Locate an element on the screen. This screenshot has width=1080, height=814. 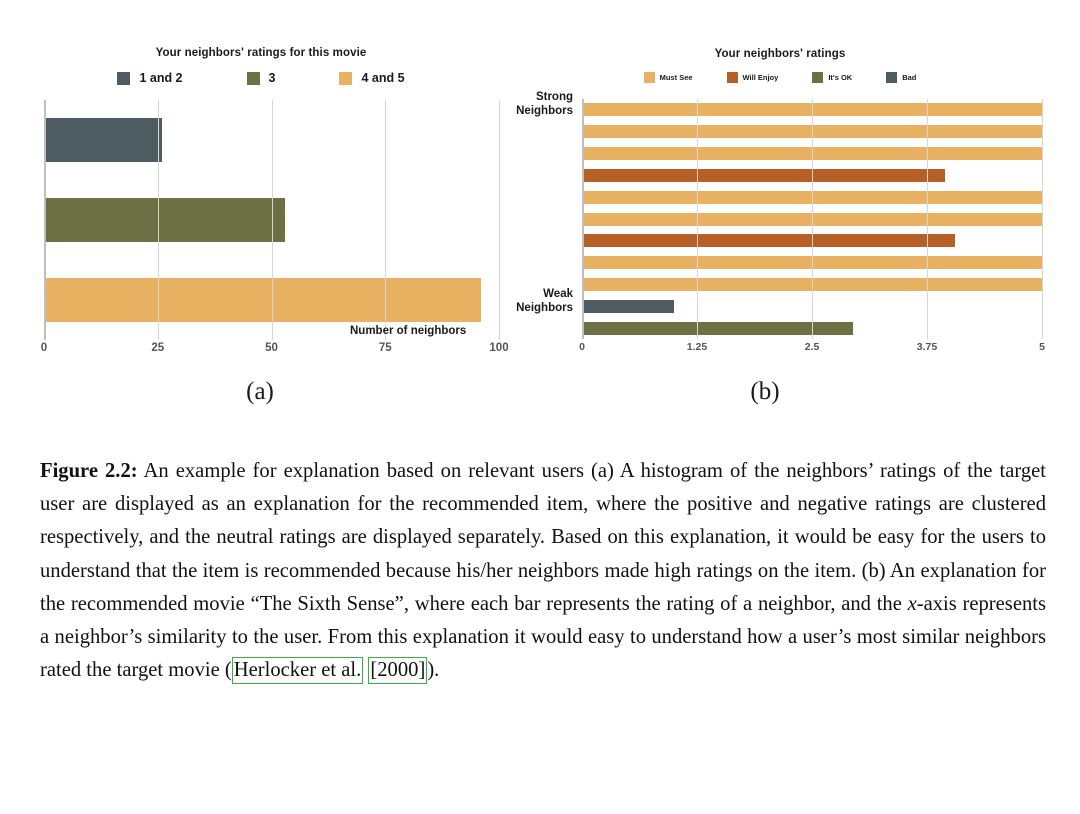
chart-a-legend-item: 3 is located at coordinates (261, 78).